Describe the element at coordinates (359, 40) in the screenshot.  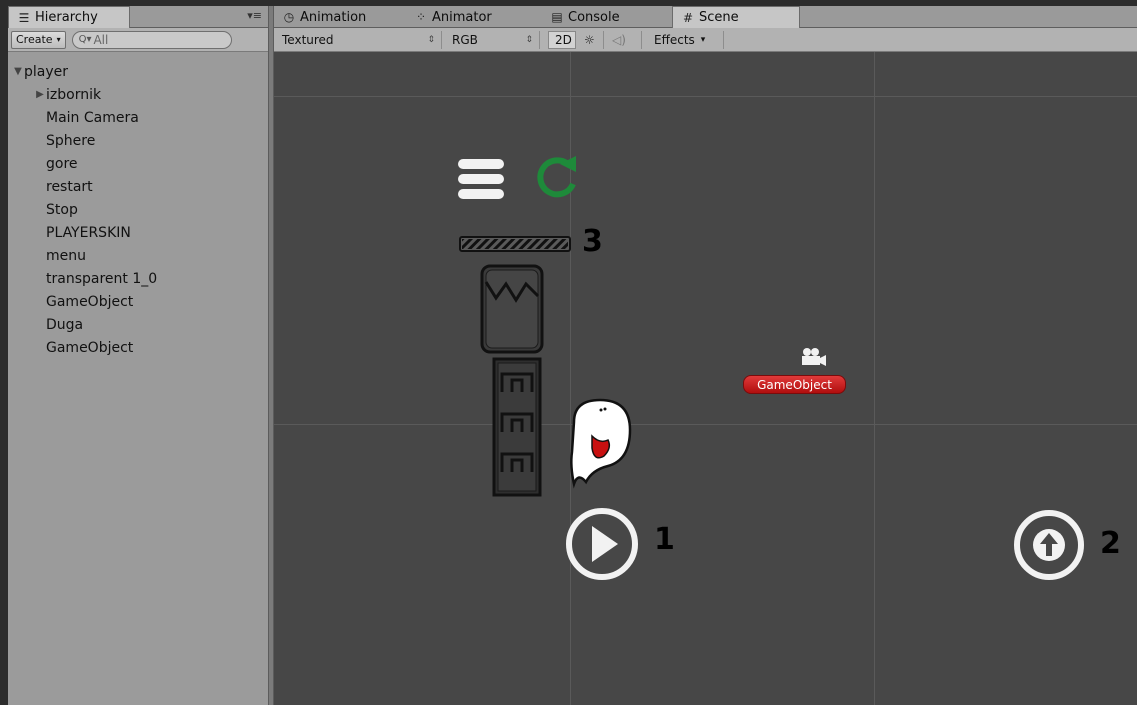
I see `draw-mode-select: Textured ⇕` at that location.